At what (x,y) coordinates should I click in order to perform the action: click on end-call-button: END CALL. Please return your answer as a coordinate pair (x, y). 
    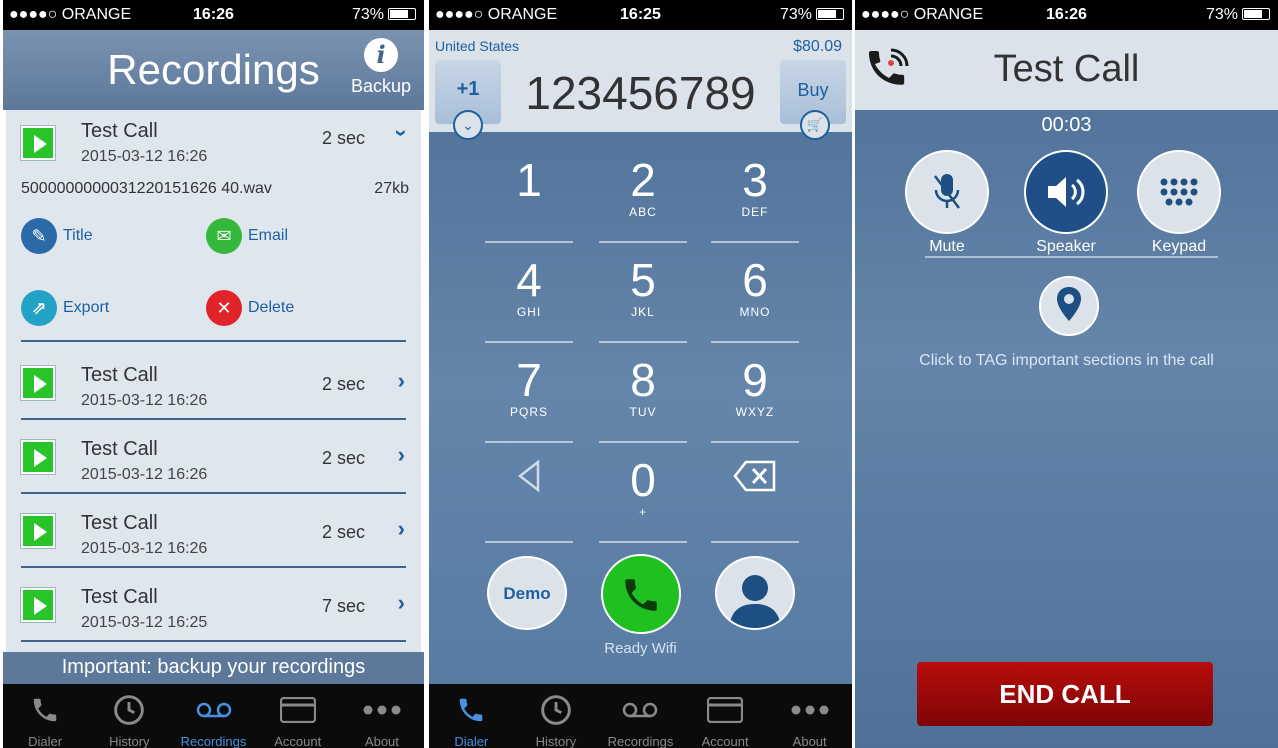
    Looking at the image, I should click on (1065, 694).